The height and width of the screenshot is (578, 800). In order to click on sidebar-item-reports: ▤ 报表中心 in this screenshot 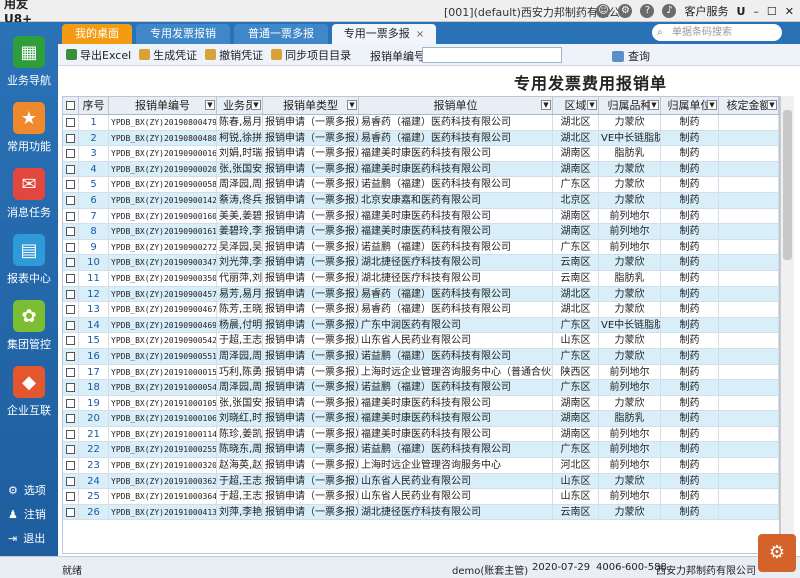, I will do `click(29, 260)`.